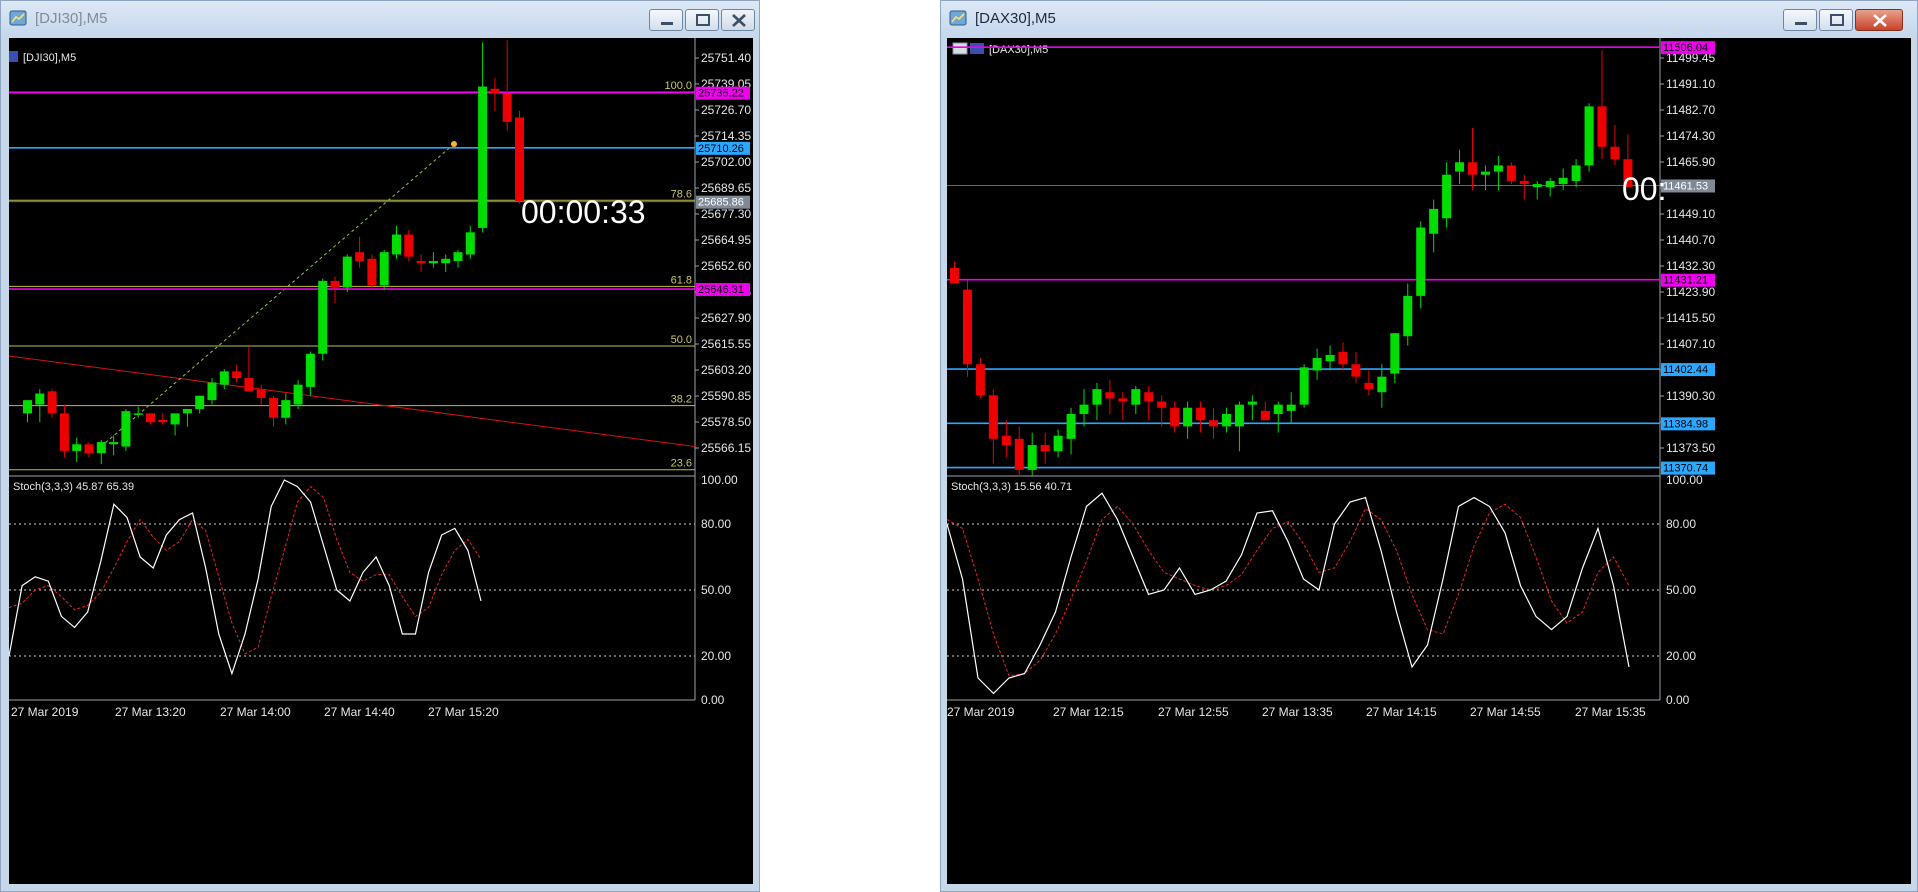 This screenshot has width=1918, height=892. What do you see at coordinates (150, 712) in the screenshot?
I see `time-axis-label: 27 Mar 13:20` at bounding box center [150, 712].